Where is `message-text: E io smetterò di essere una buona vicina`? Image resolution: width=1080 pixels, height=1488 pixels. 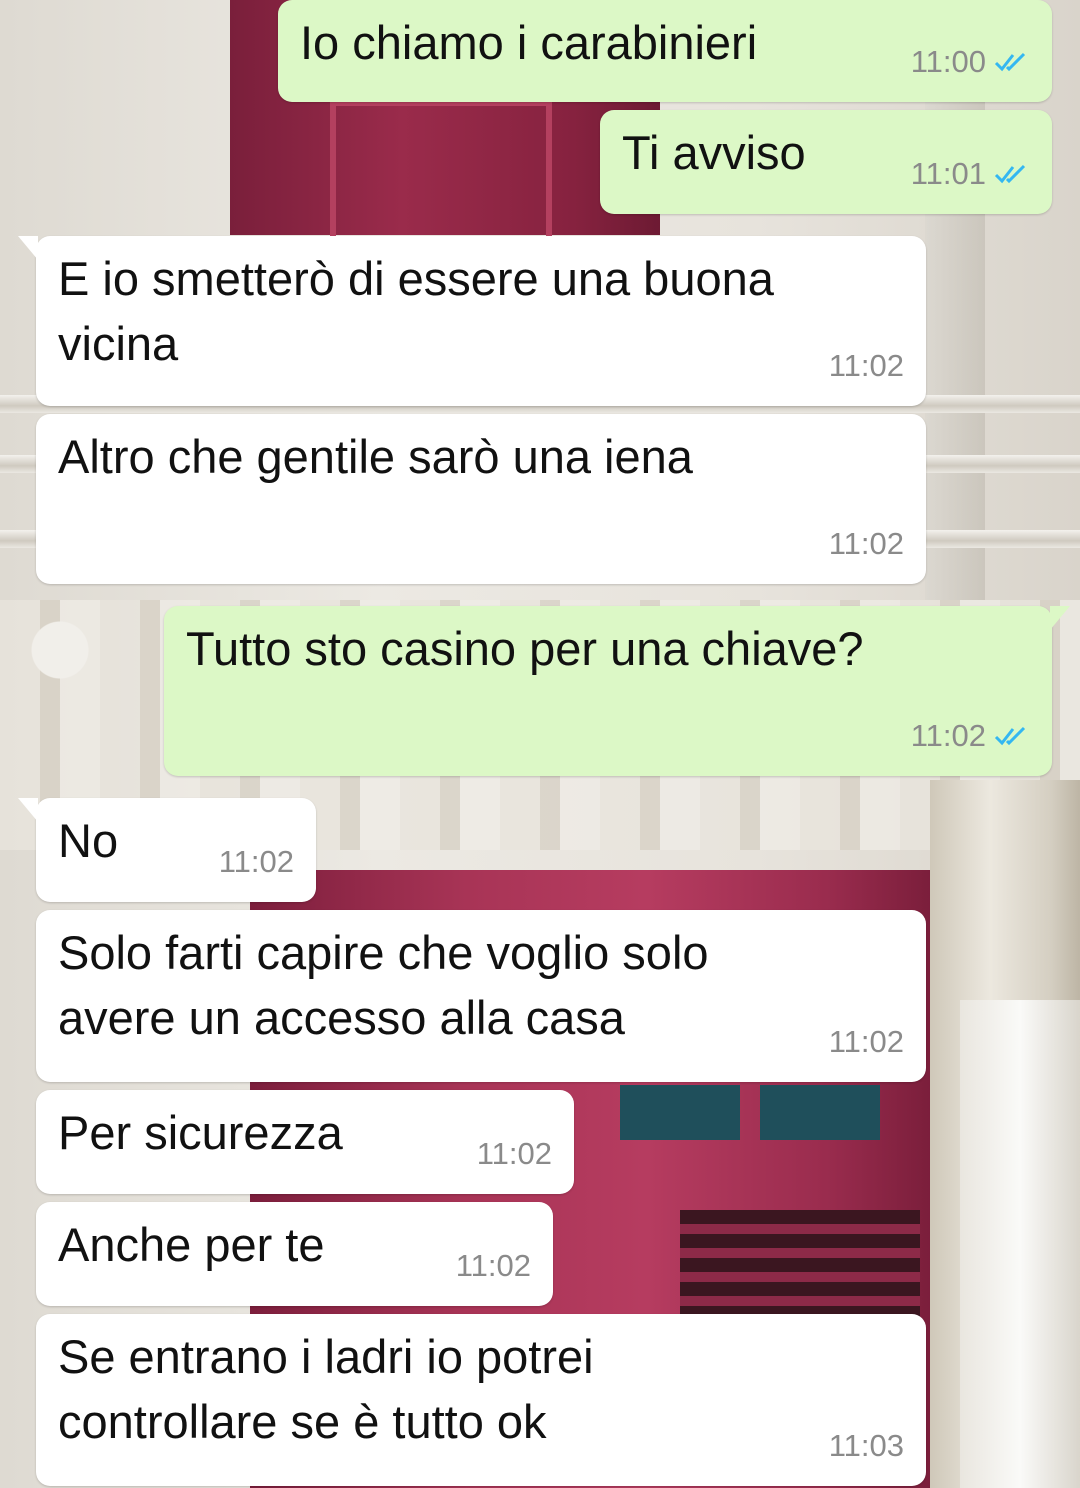
message-text: E io smetterò di essere una buona vicina is located at coordinates (416, 311).